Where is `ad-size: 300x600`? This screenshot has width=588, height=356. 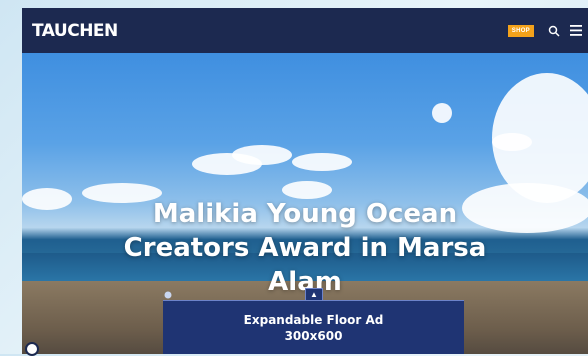 ad-size: 300x600 is located at coordinates (313, 336).